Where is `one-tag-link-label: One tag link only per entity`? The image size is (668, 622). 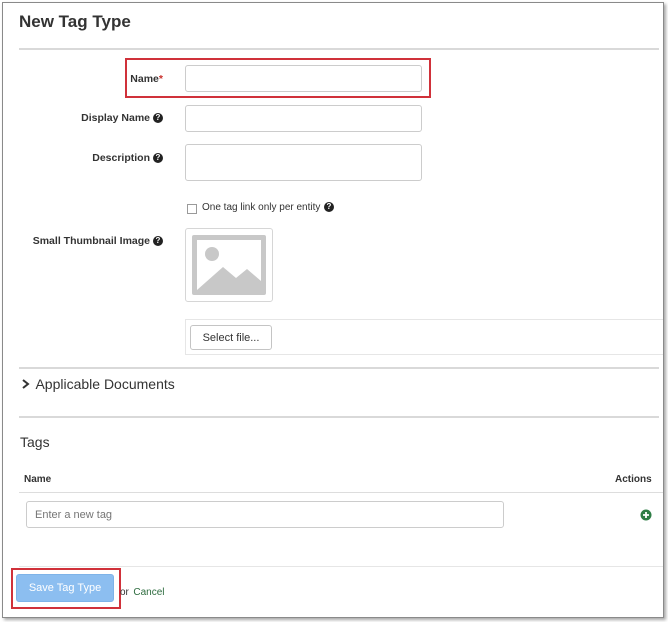
one-tag-link-label: One tag link only per entity is located at coordinates (261, 207).